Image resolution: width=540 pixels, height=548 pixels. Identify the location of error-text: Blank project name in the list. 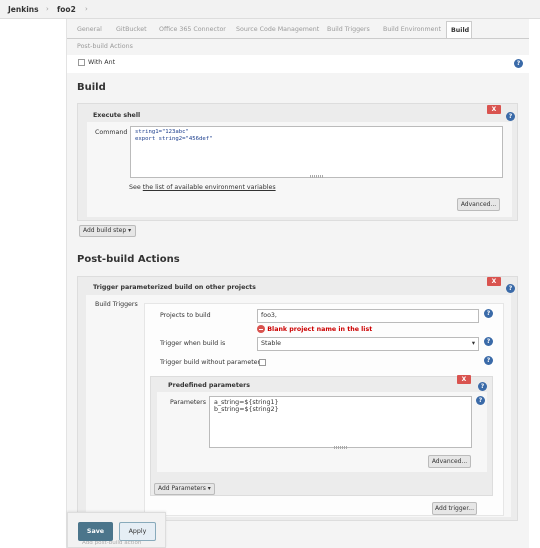
(320, 329).